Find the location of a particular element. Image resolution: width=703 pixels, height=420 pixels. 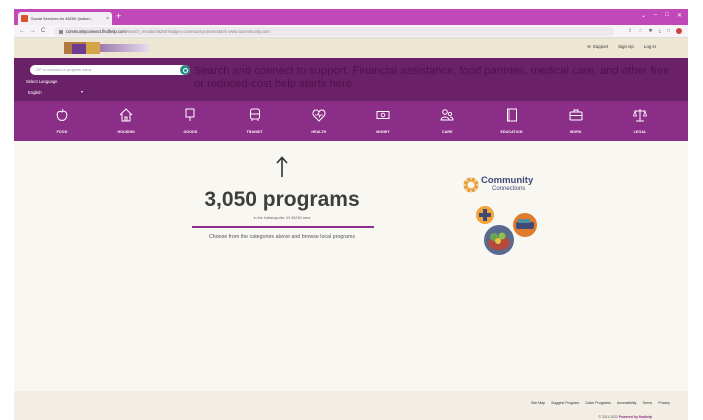

food-circle-icon is located at coordinates (499, 240).